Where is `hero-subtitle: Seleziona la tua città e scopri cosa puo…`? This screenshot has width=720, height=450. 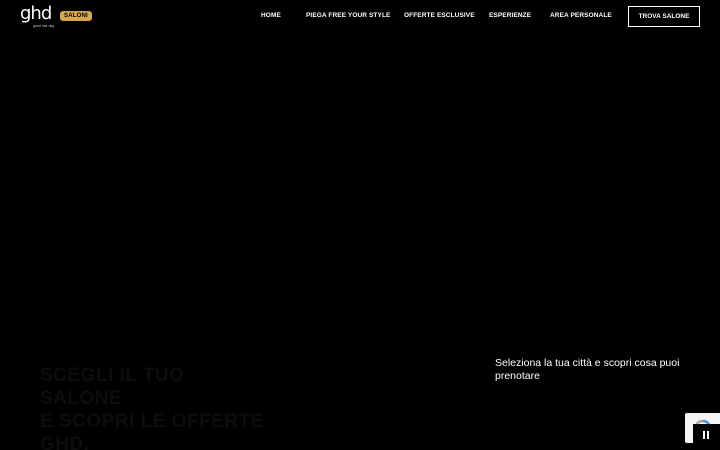 hero-subtitle: Seleziona la tua città e scopri cosa puo… is located at coordinates (587, 369).